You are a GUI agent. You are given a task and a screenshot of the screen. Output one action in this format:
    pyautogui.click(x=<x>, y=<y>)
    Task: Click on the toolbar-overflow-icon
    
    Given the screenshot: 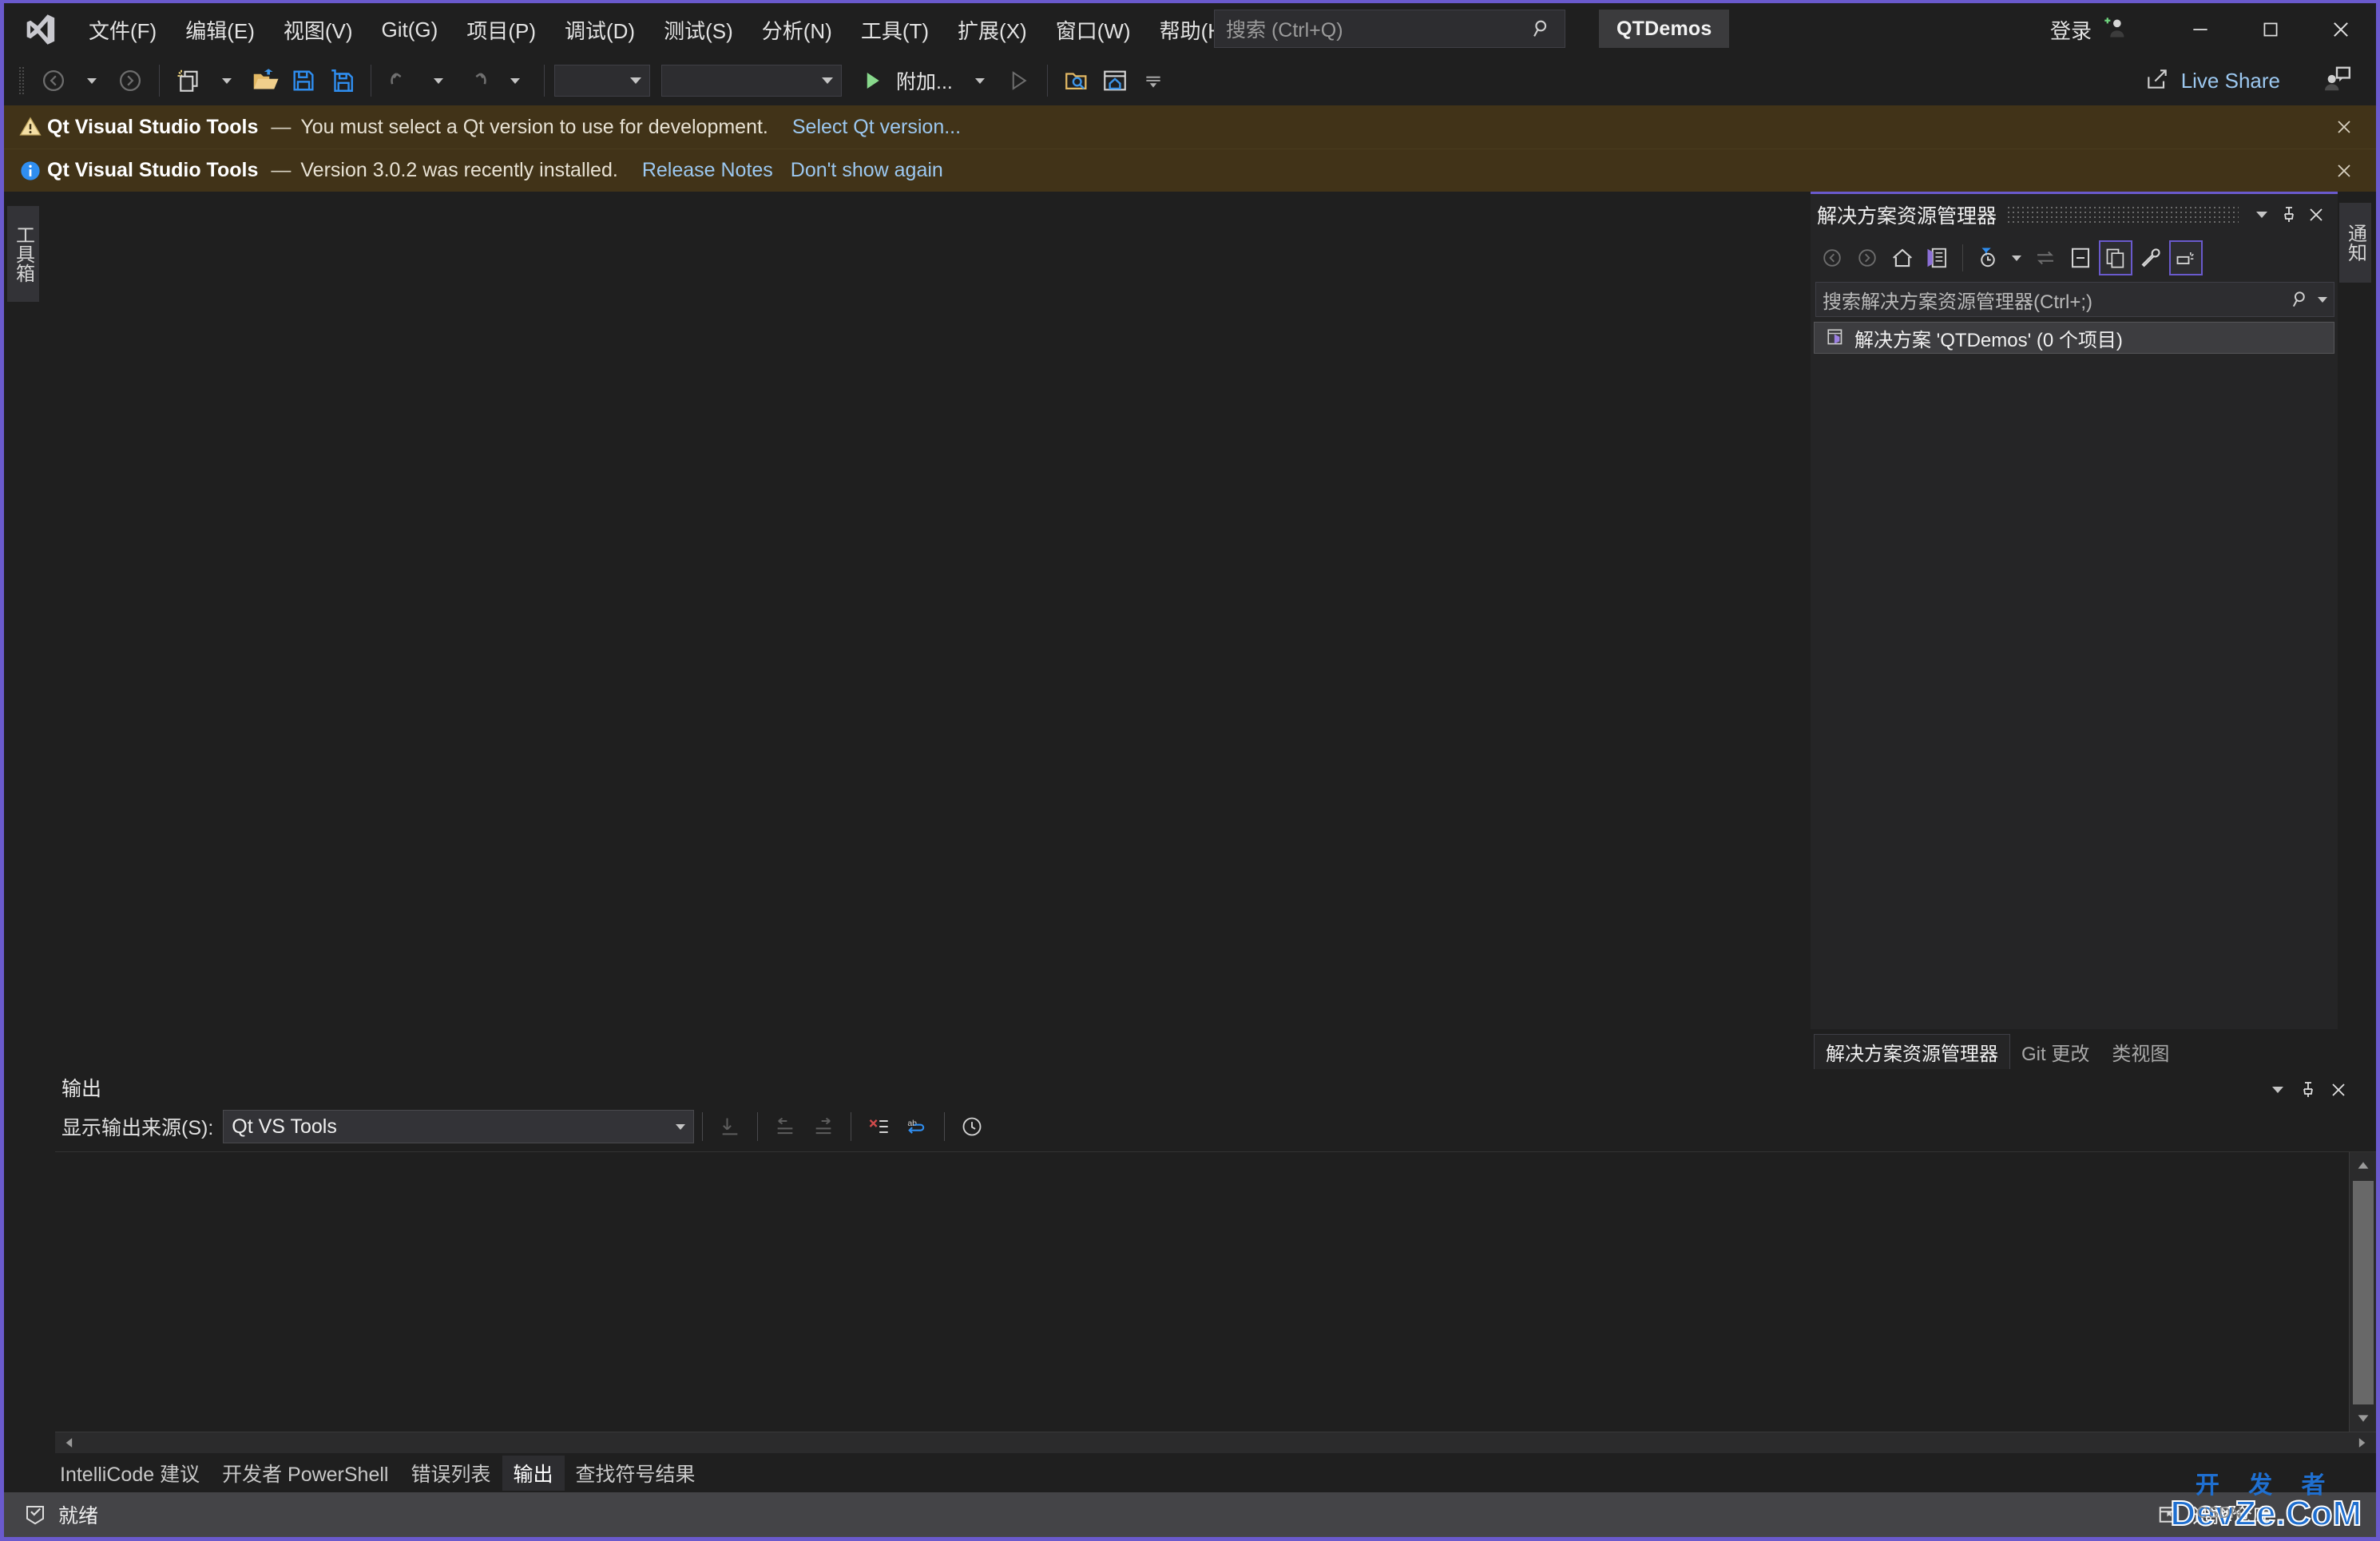 What is the action you would take?
    pyautogui.click(x=1153, y=80)
    